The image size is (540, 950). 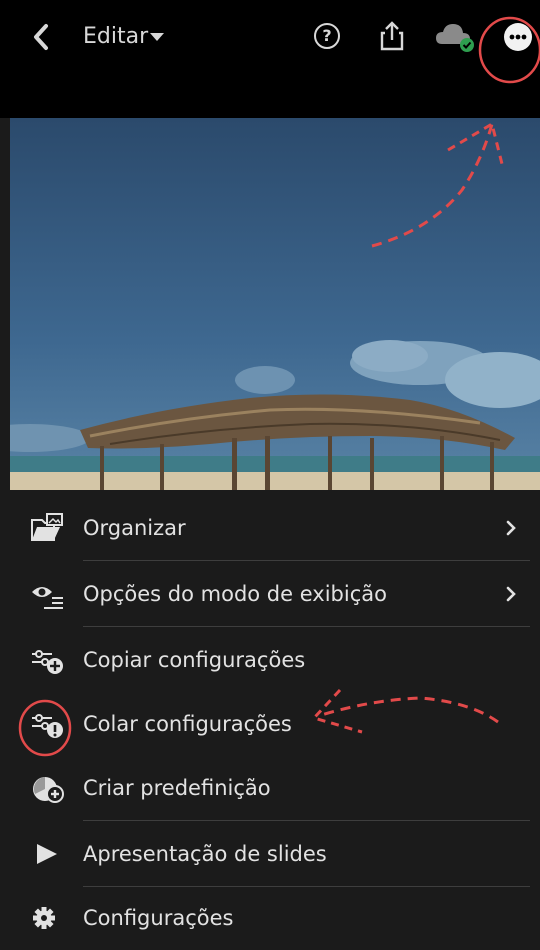 I want to click on menu-item-label: Criar predefinição, so click(x=177, y=788).